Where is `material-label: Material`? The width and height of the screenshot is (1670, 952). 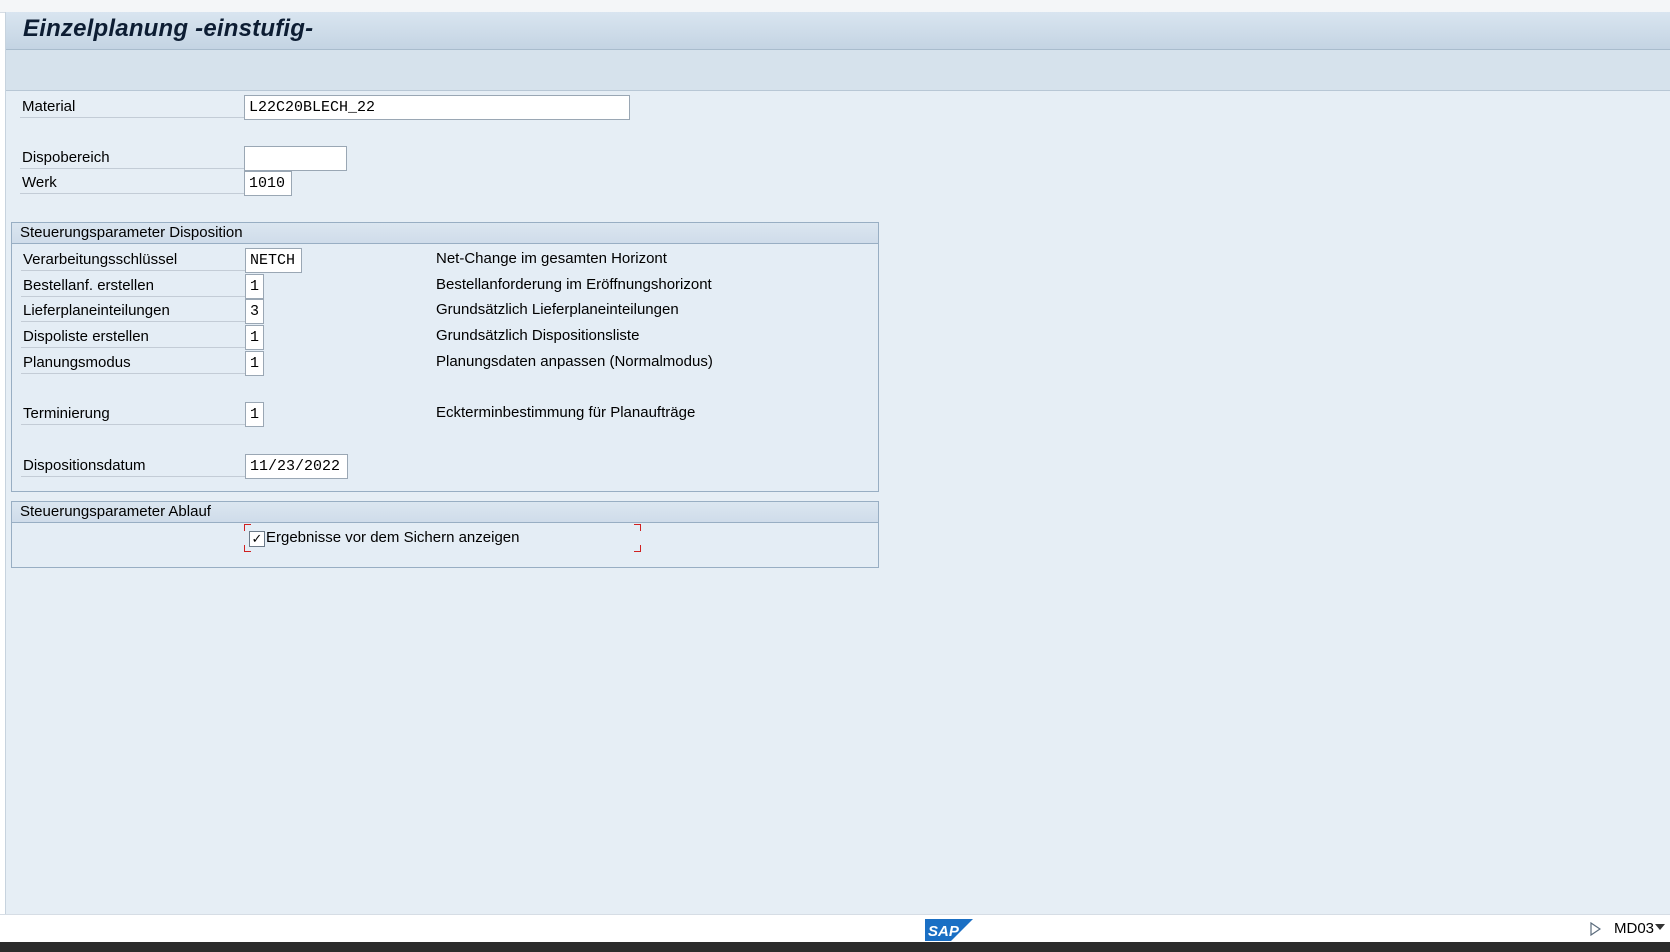
material-label: Material is located at coordinates (132, 107).